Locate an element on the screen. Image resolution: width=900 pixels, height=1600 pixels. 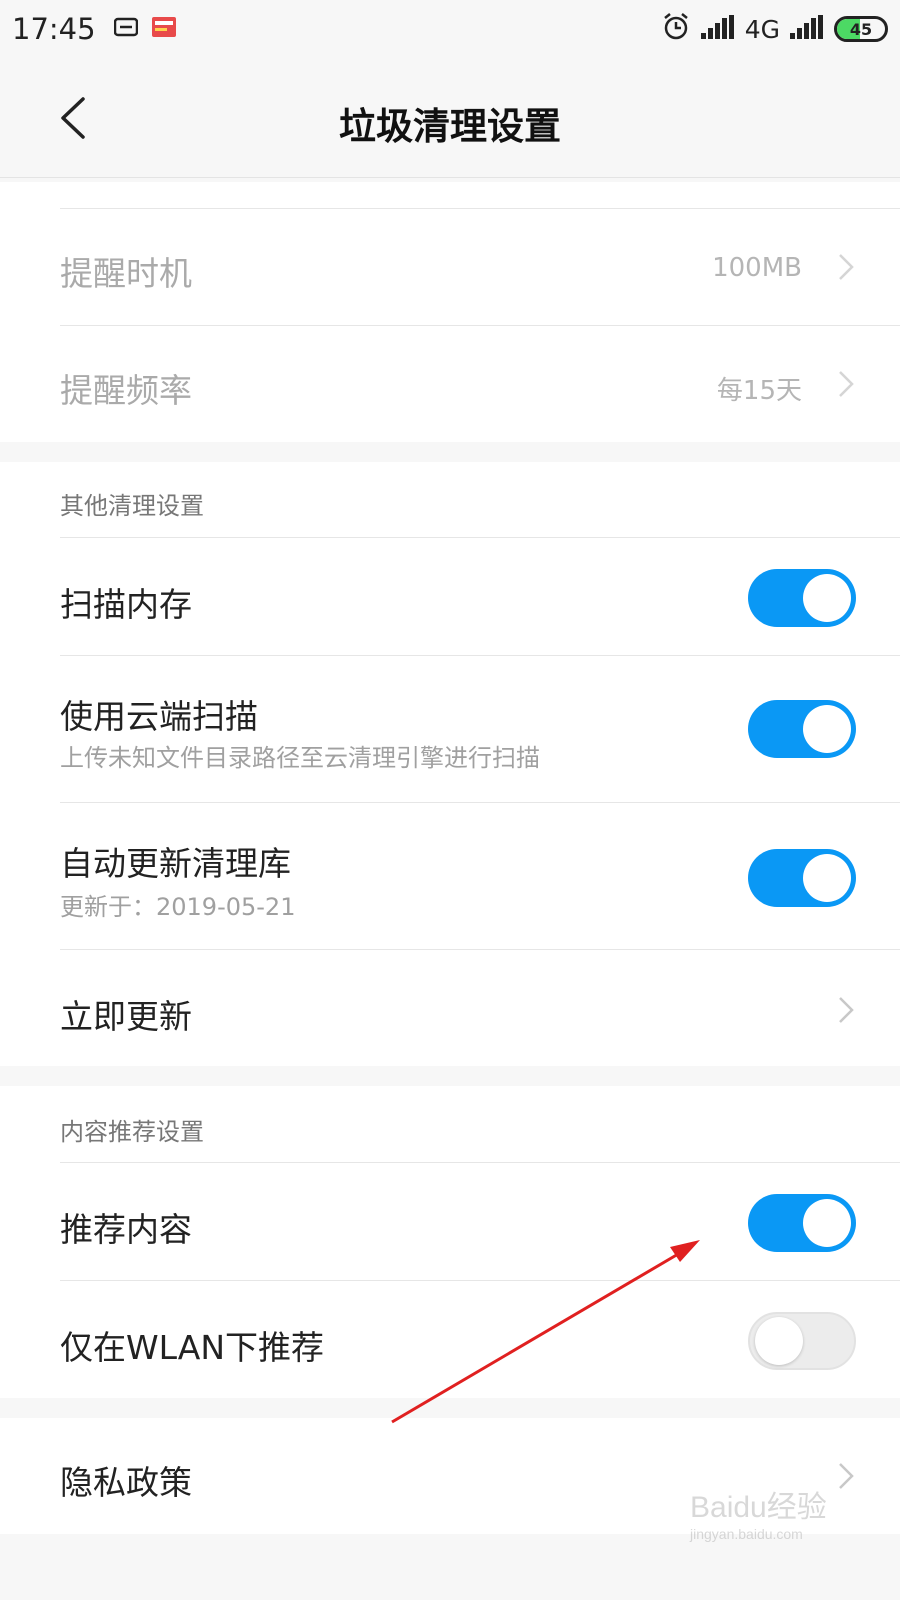
cloud-scan-label: 使用云端扫描 is located at coordinates (159, 716).